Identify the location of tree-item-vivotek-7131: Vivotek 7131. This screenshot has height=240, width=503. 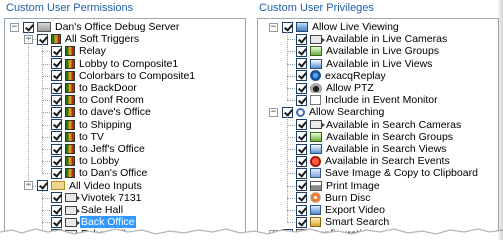
(97, 198).